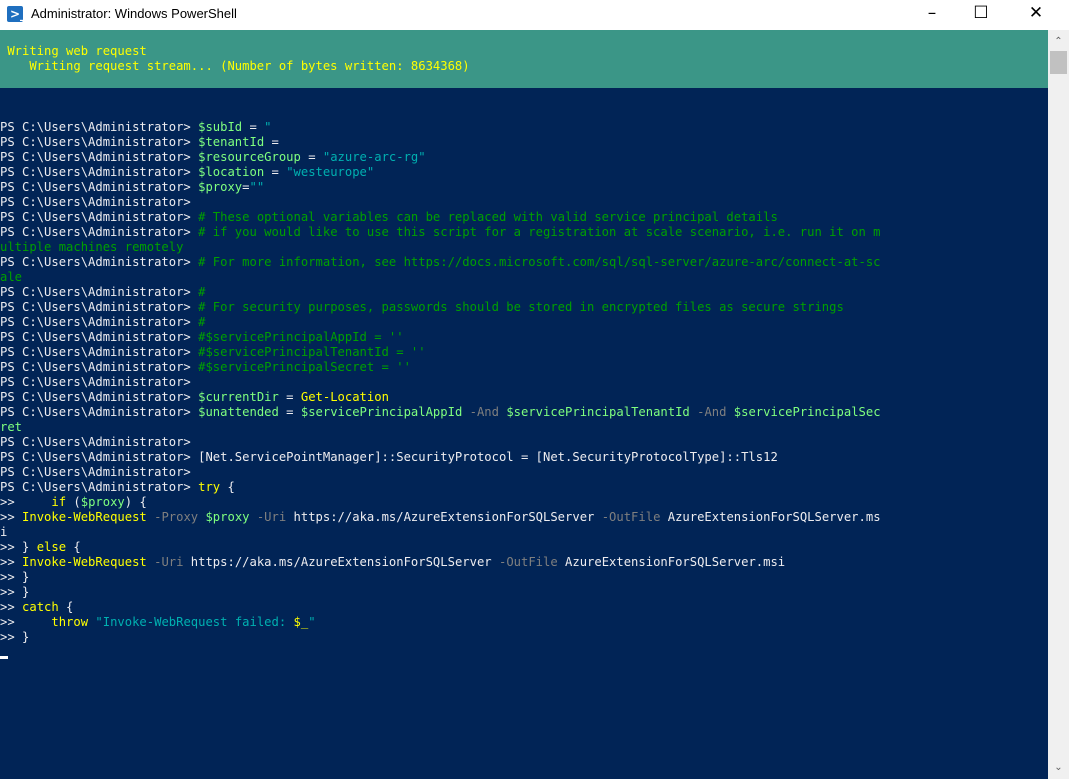 Image resolution: width=1069 pixels, height=779 pixels. What do you see at coordinates (4, 532) in the screenshot?
I see `console-text-segment: i` at bounding box center [4, 532].